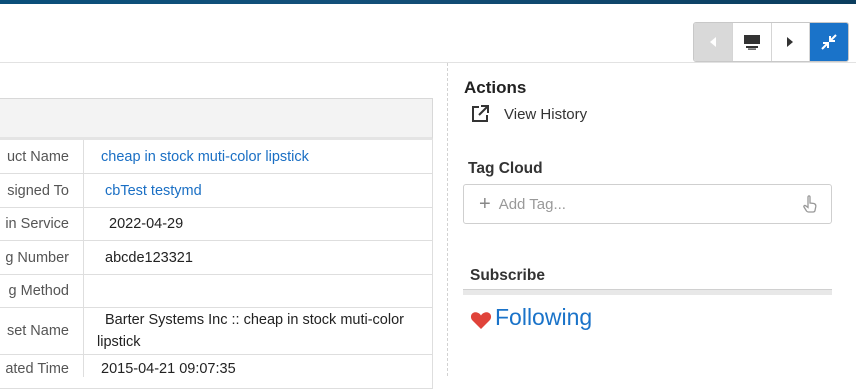  Describe the element at coordinates (42, 291) in the screenshot. I see `row-label: g Method` at that location.